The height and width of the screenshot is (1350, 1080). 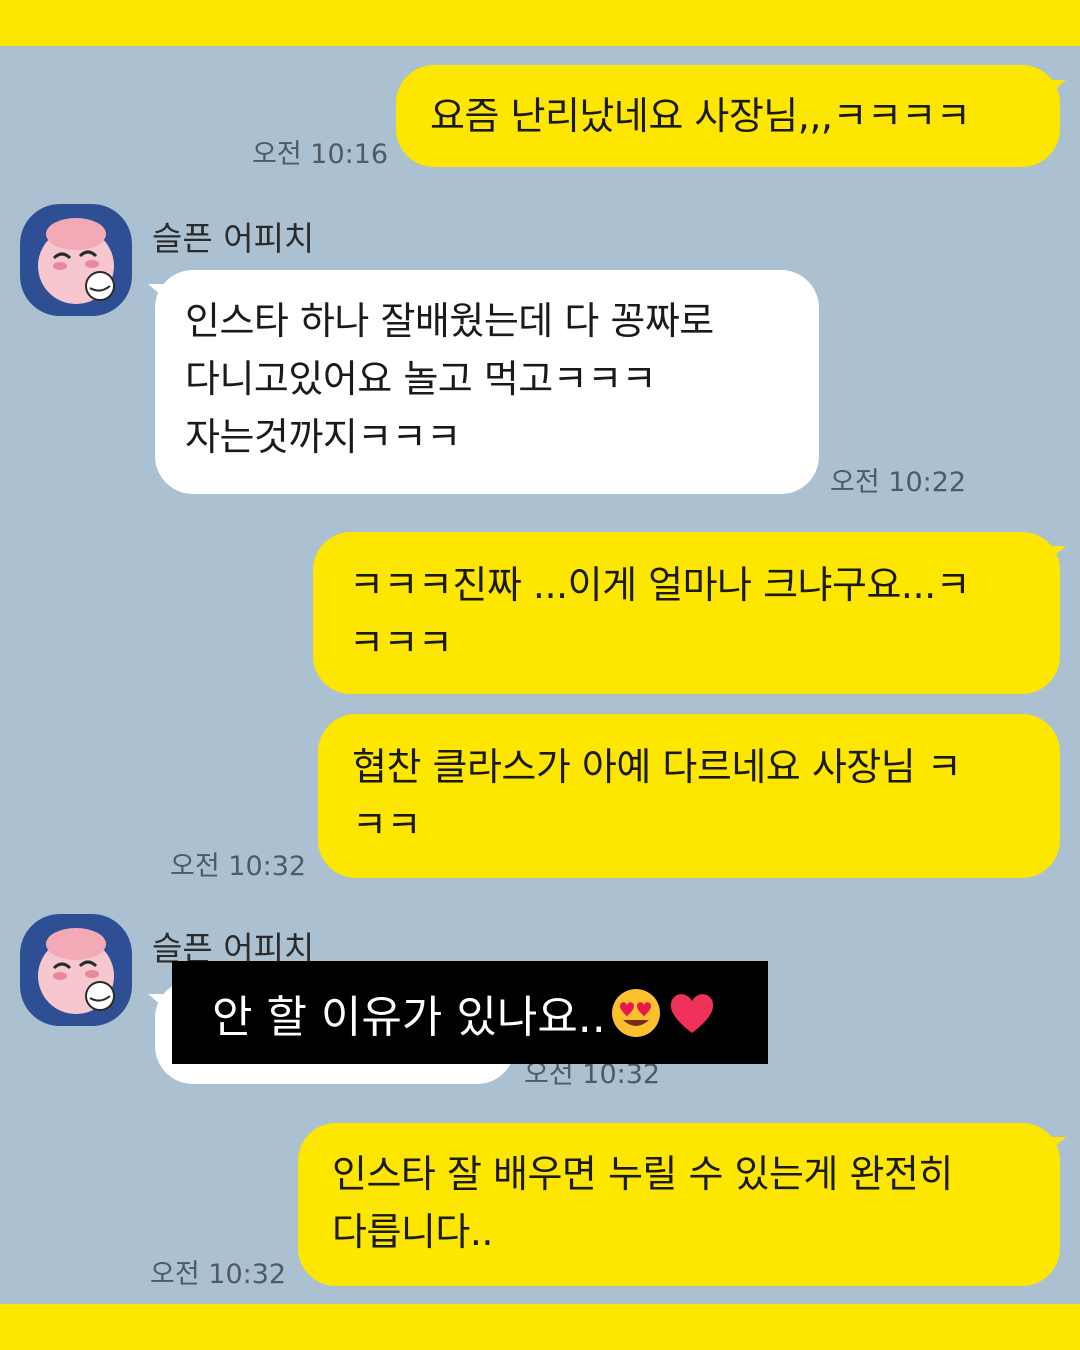 What do you see at coordinates (686, 613) in the screenshot?
I see `my-message-bubble: ㅋㅋㅋ진짜 ...이게 얼마나 크냐구요...ㅋ ㅋㅋㅋ` at bounding box center [686, 613].